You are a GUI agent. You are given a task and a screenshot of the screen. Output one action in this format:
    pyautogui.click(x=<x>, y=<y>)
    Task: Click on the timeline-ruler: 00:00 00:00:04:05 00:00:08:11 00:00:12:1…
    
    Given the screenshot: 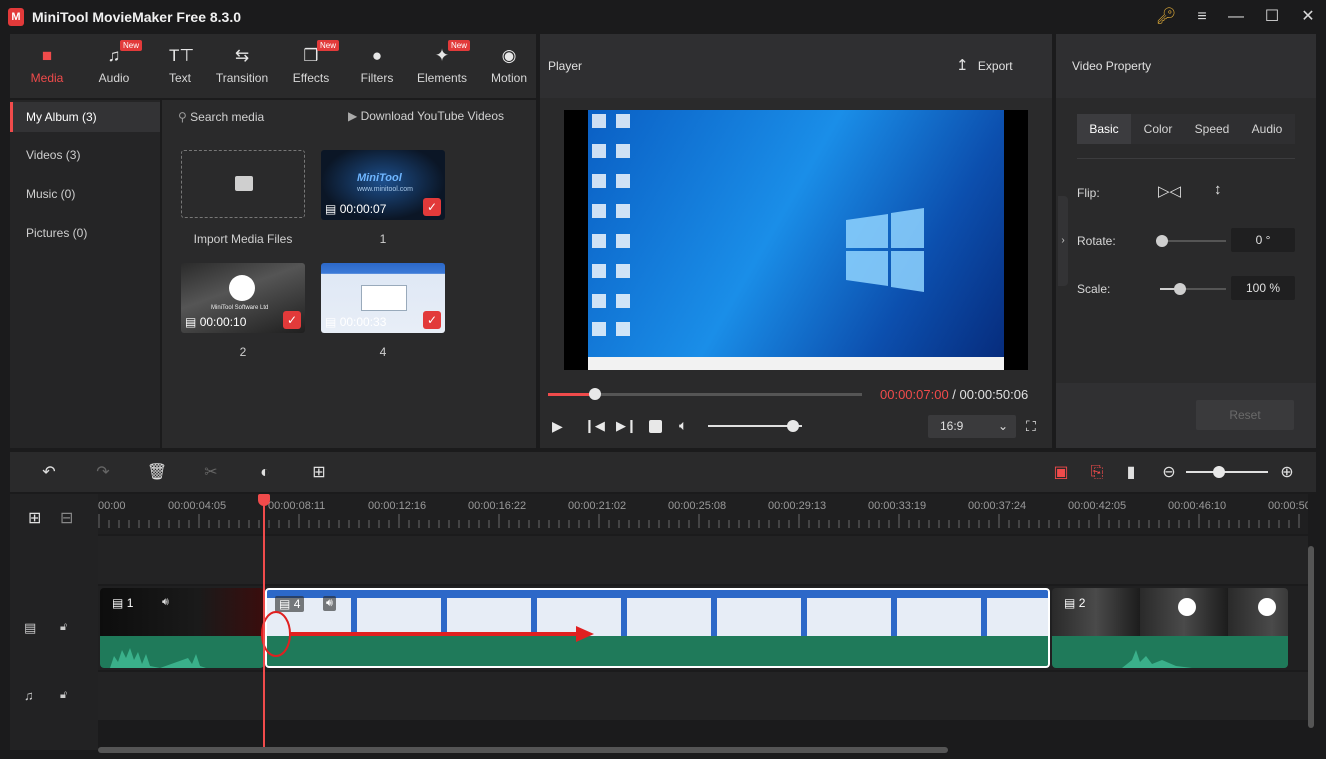 What is the action you would take?
    pyautogui.click(x=703, y=514)
    